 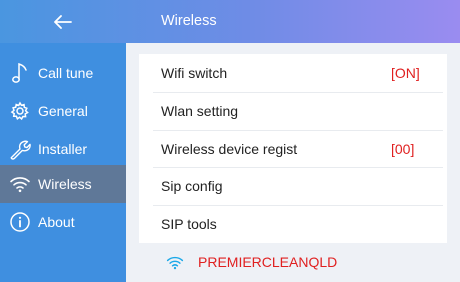 I want to click on sidebar-item-label: Installer, so click(x=63, y=149).